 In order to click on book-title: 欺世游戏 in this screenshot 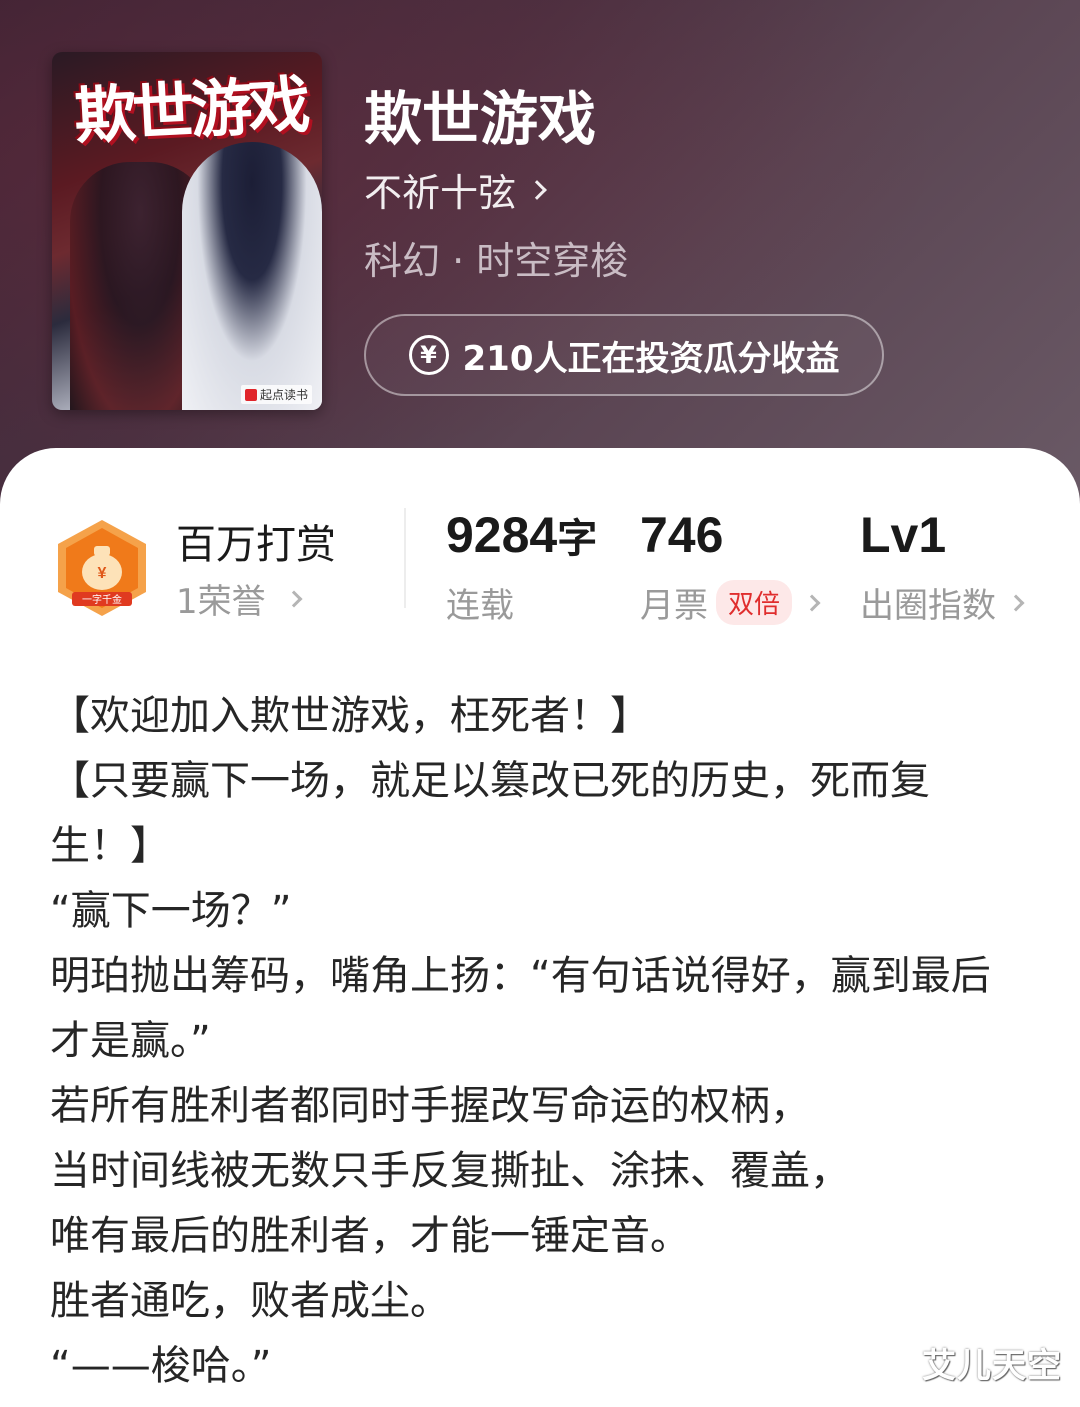, I will do `click(480, 119)`.